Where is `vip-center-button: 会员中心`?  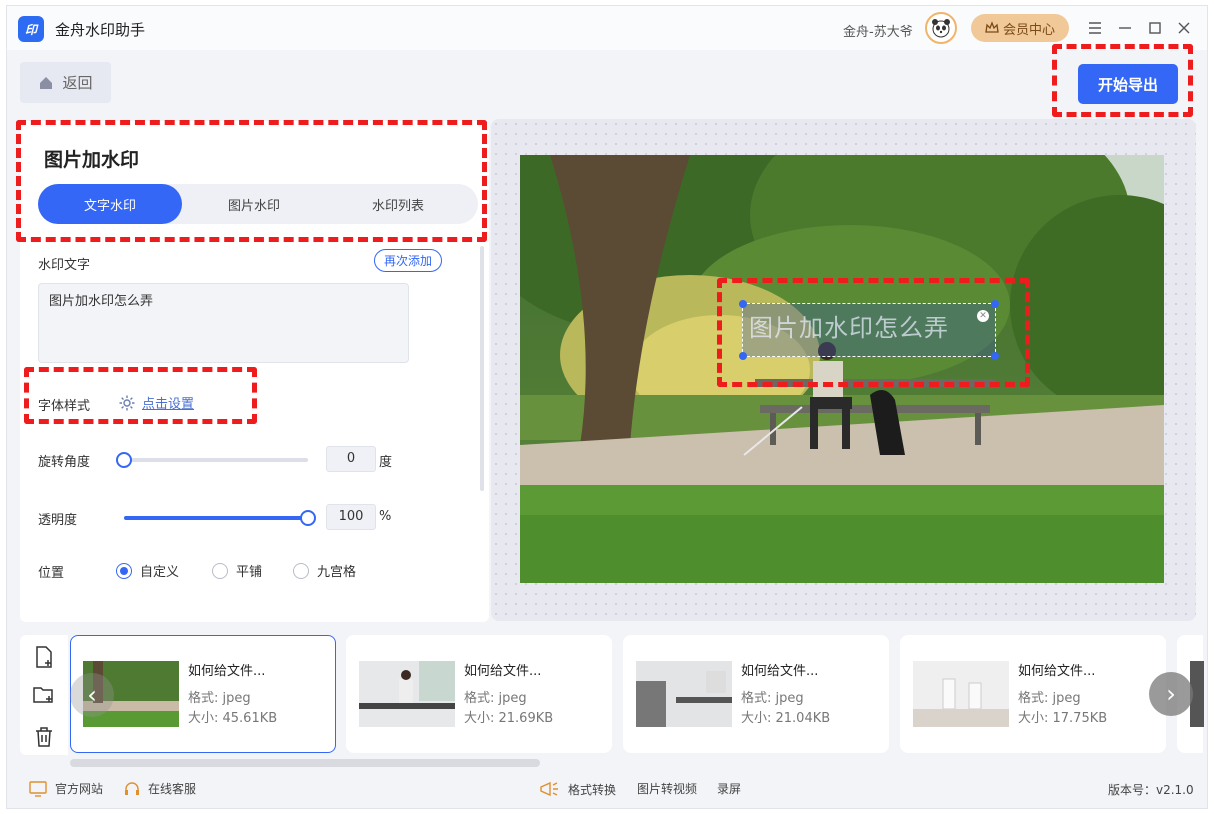
vip-center-button: 会员中心 is located at coordinates (1020, 28).